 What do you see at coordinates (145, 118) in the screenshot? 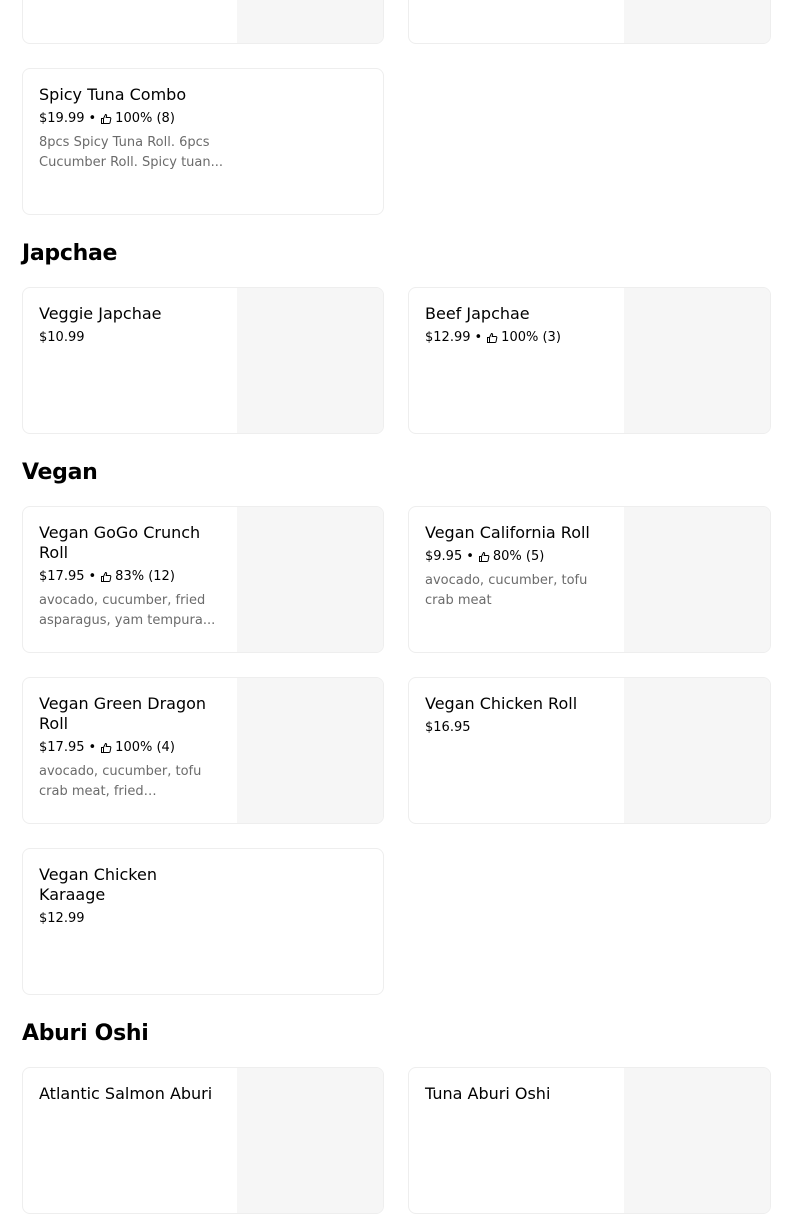
I see `item-rating: 100% (8)` at bounding box center [145, 118].